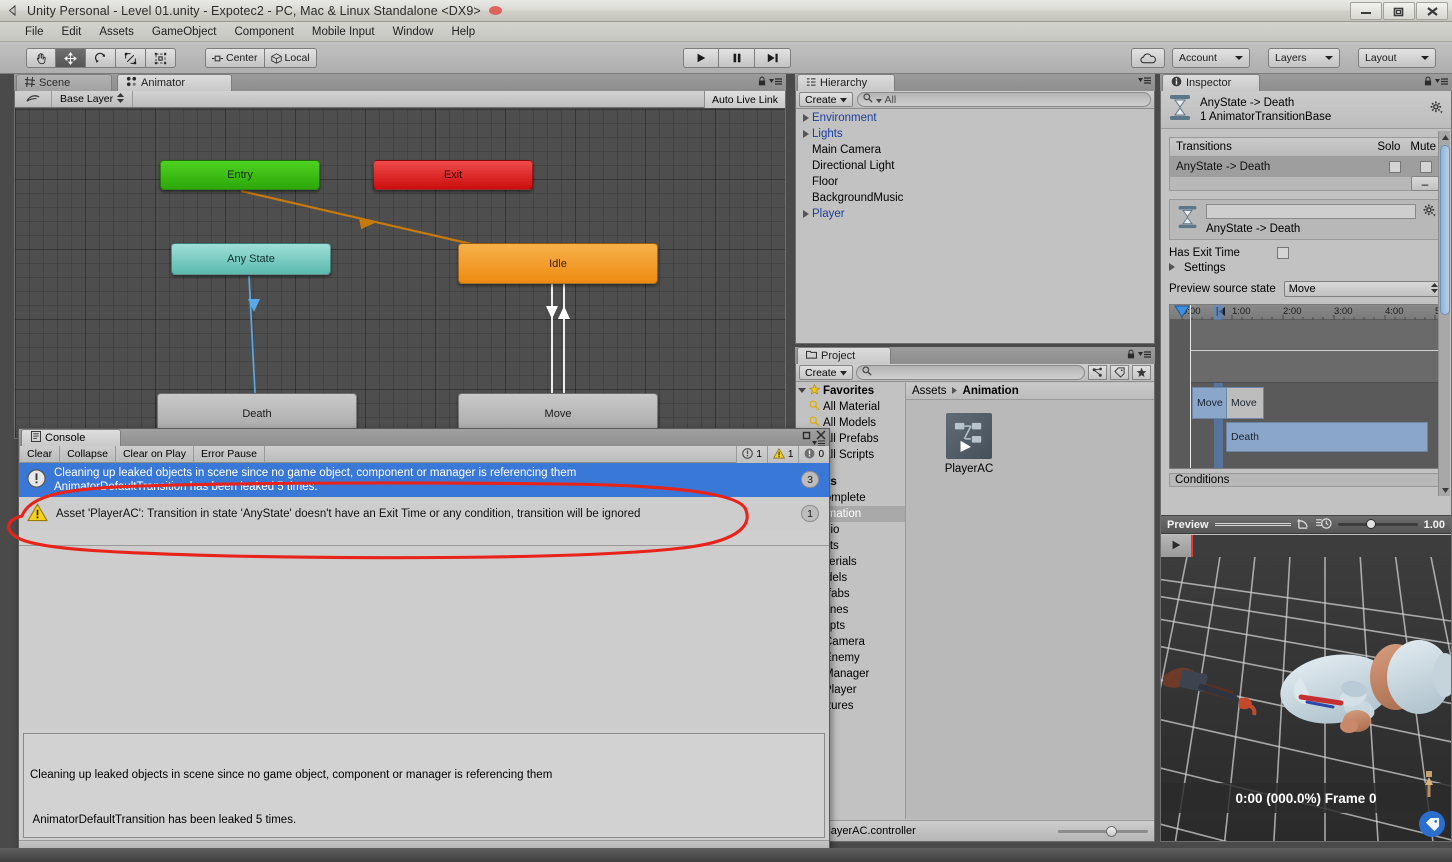 Image resolution: width=1452 pixels, height=862 pixels. What do you see at coordinates (71, 437) in the screenshot?
I see `tab-console: Console` at bounding box center [71, 437].